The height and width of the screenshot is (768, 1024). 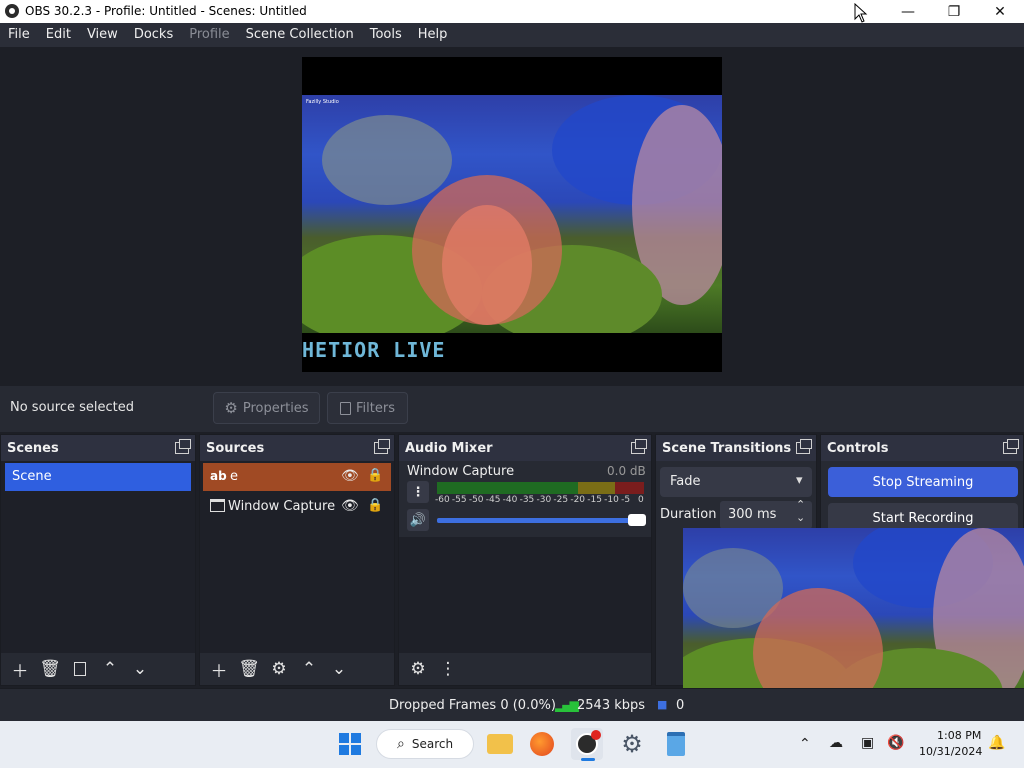 I want to click on scenes-title: Scenes, so click(x=33, y=448).